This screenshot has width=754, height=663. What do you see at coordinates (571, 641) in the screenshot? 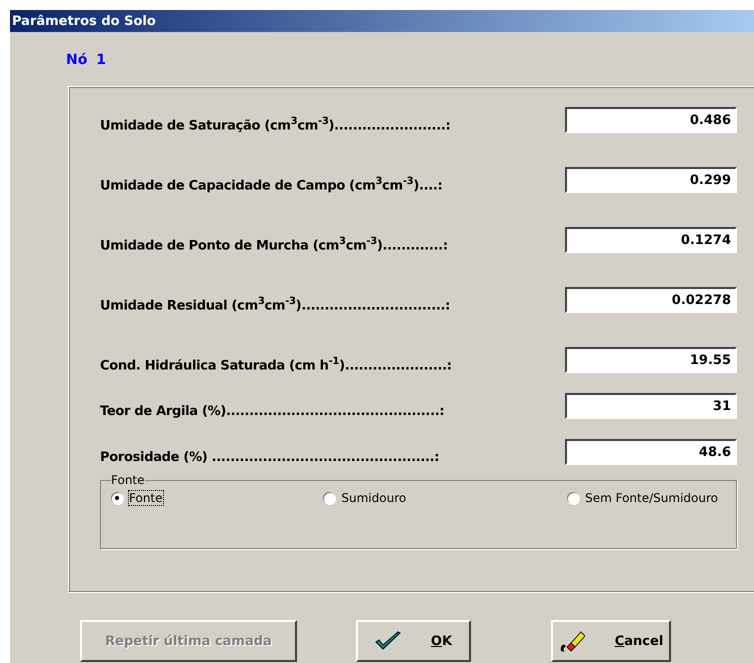
I see `eraser-icon` at bounding box center [571, 641].